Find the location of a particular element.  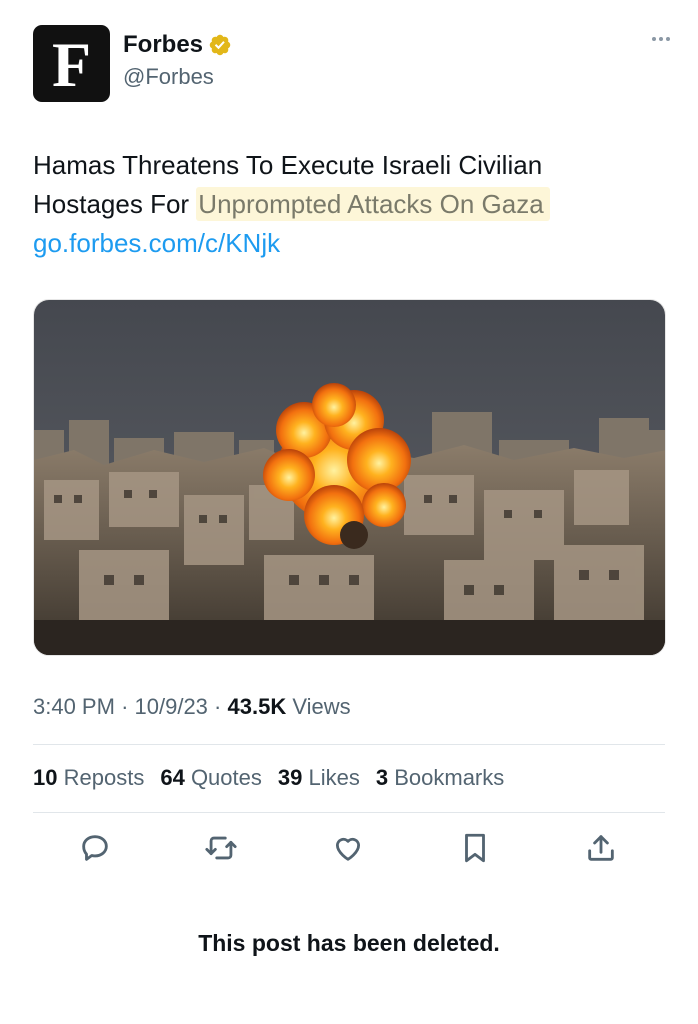

tweet-time: 3:40 PM is located at coordinates (74, 706).